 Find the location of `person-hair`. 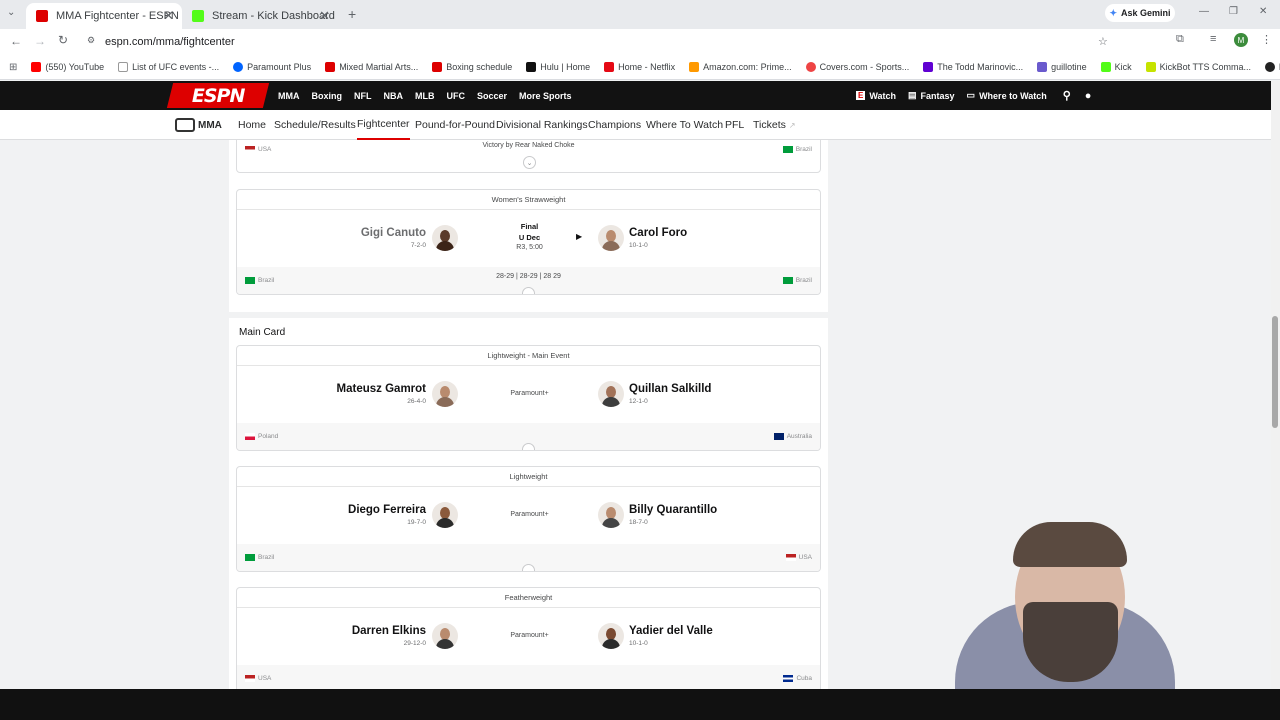

person-hair is located at coordinates (1070, 544).